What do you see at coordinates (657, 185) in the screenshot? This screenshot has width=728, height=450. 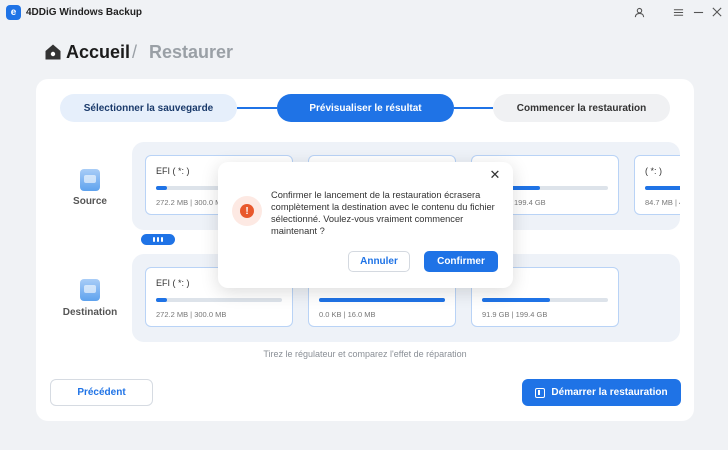 I see `source-disk-card: ( *: ) 84.7 MB | 4` at bounding box center [657, 185].